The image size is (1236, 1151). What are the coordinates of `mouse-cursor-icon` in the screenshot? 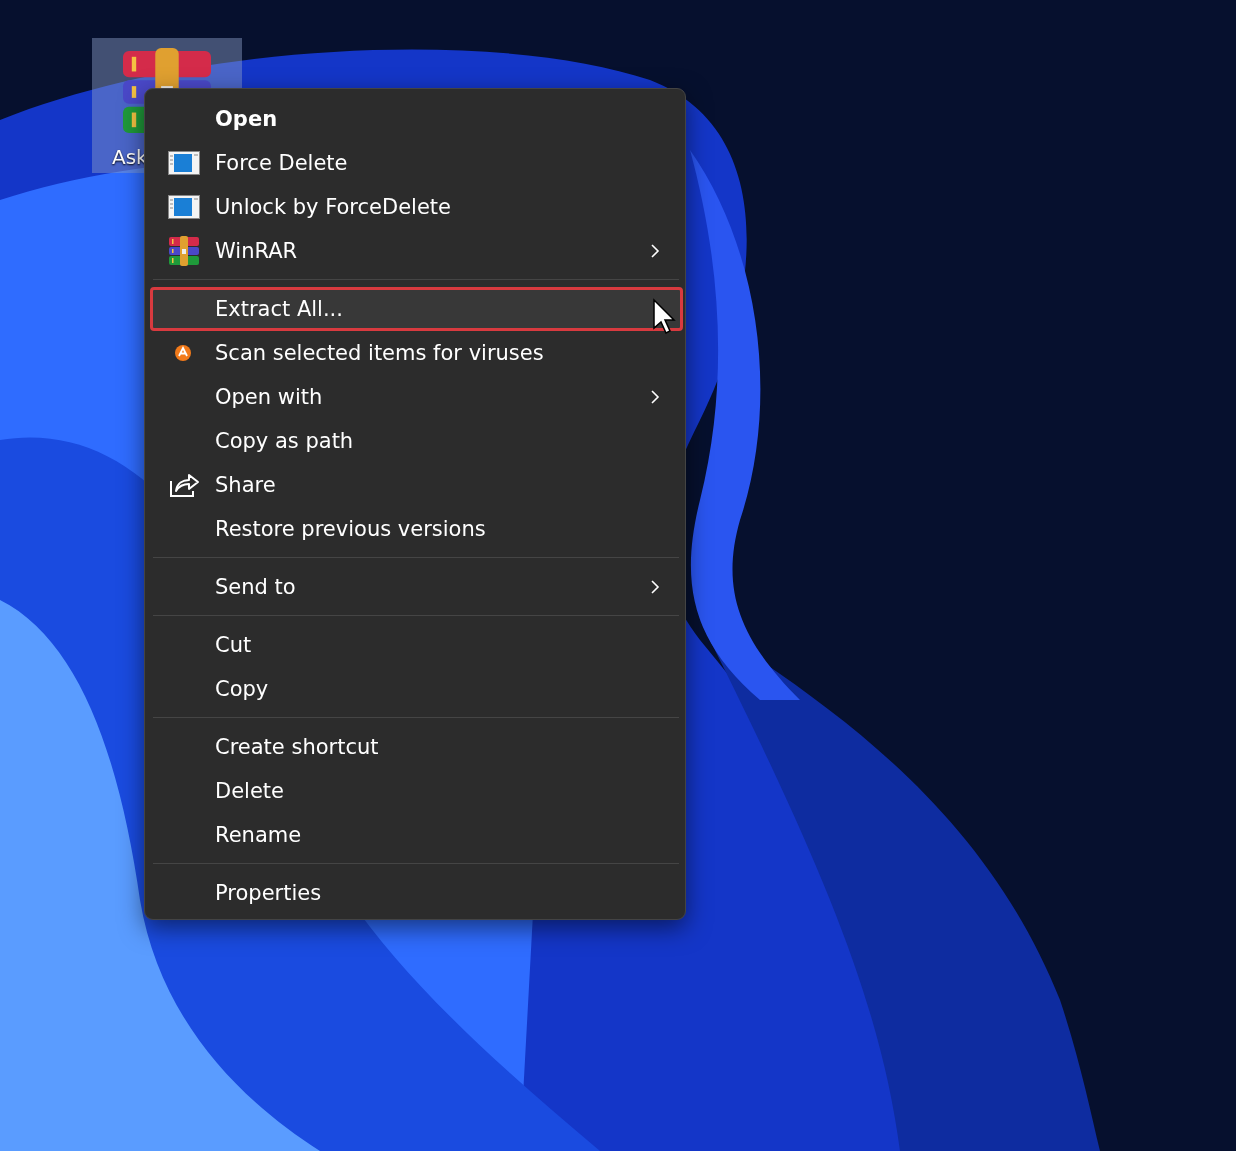 It's located at (665, 317).